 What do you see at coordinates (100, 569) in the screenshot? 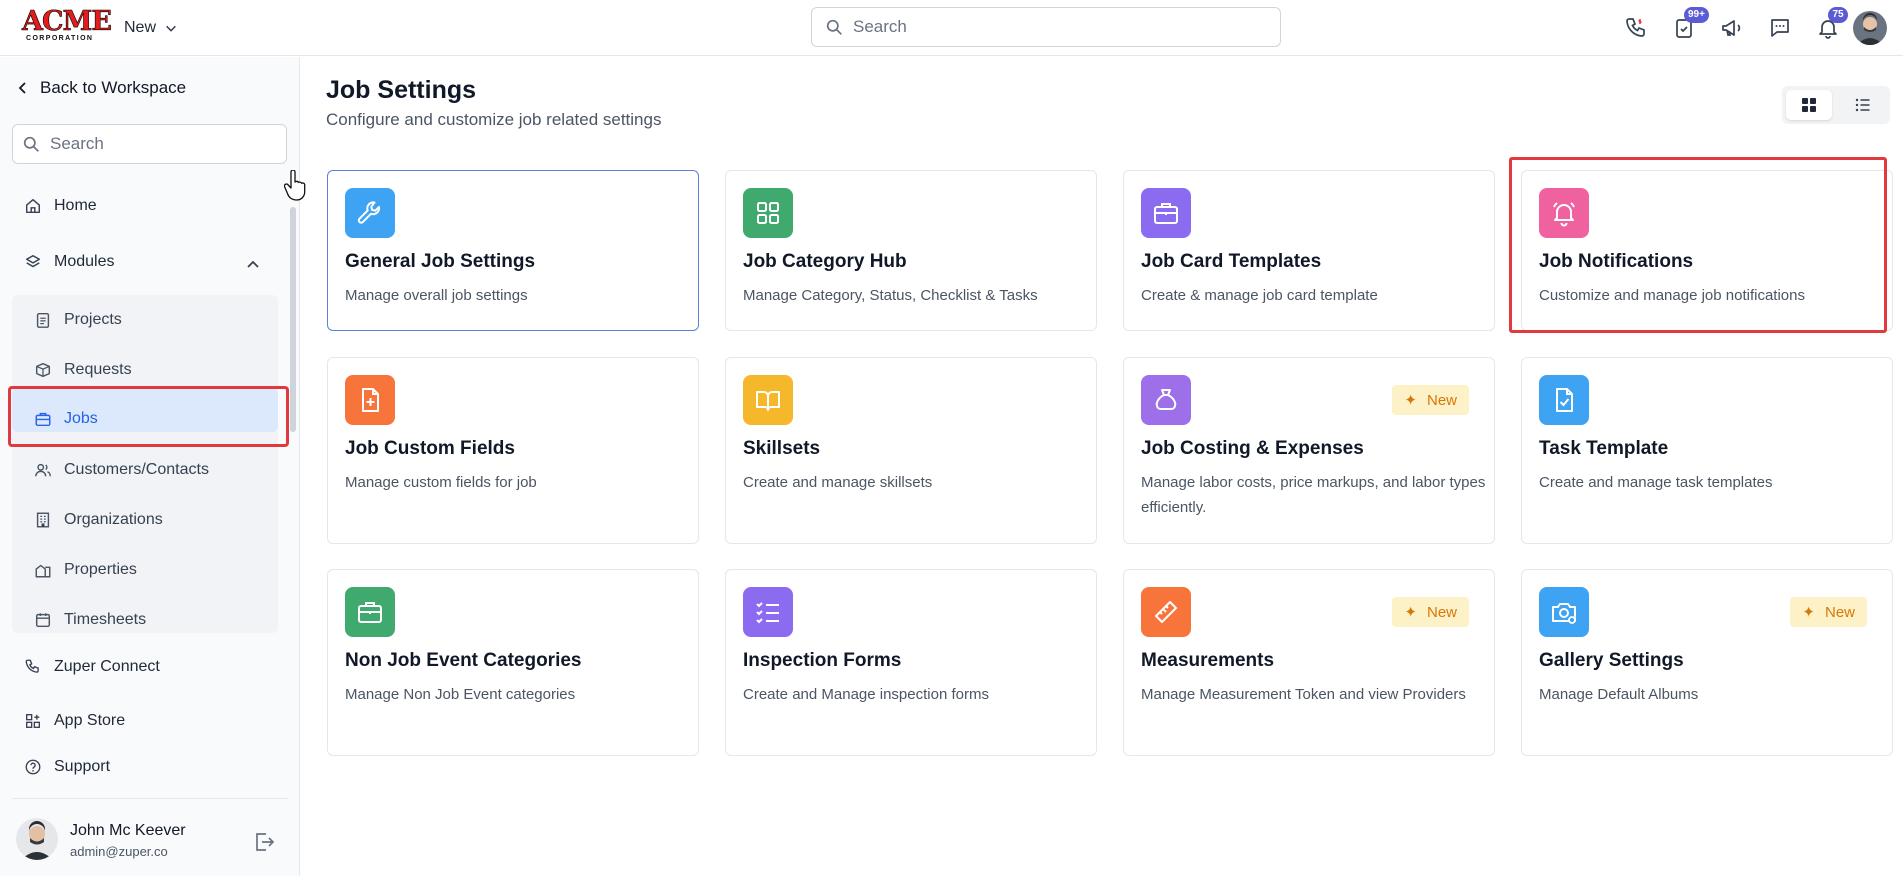
I see `sidebar-item-label: Properties` at bounding box center [100, 569].